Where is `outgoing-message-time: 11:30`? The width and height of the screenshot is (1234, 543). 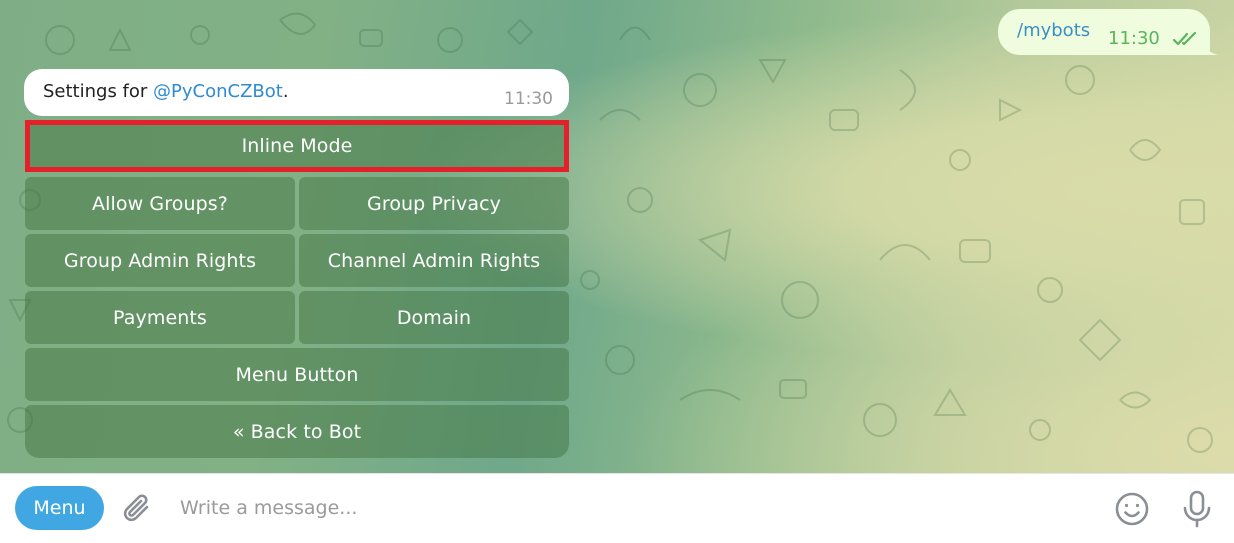 outgoing-message-time: 11:30 is located at coordinates (1134, 38).